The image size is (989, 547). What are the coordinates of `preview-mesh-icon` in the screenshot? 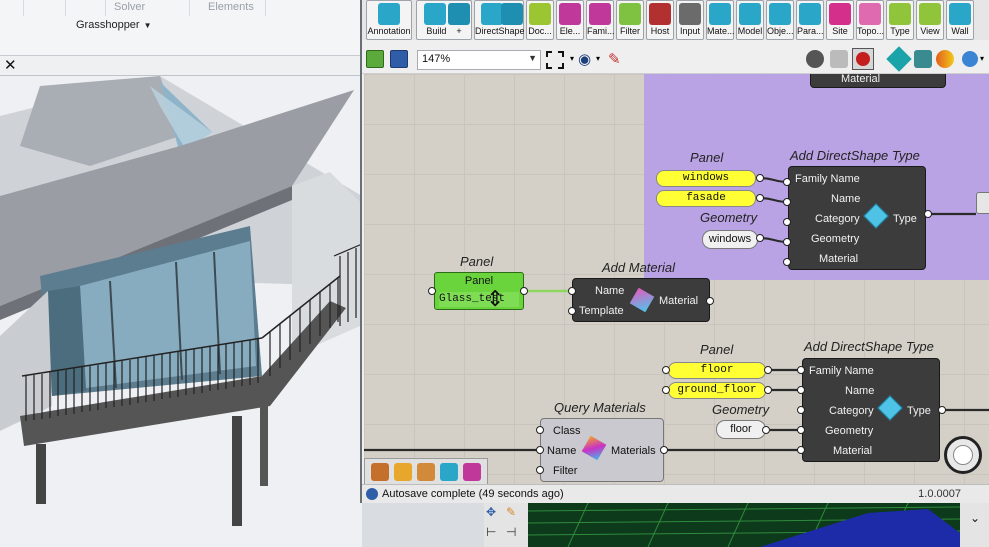 It's located at (923, 59).